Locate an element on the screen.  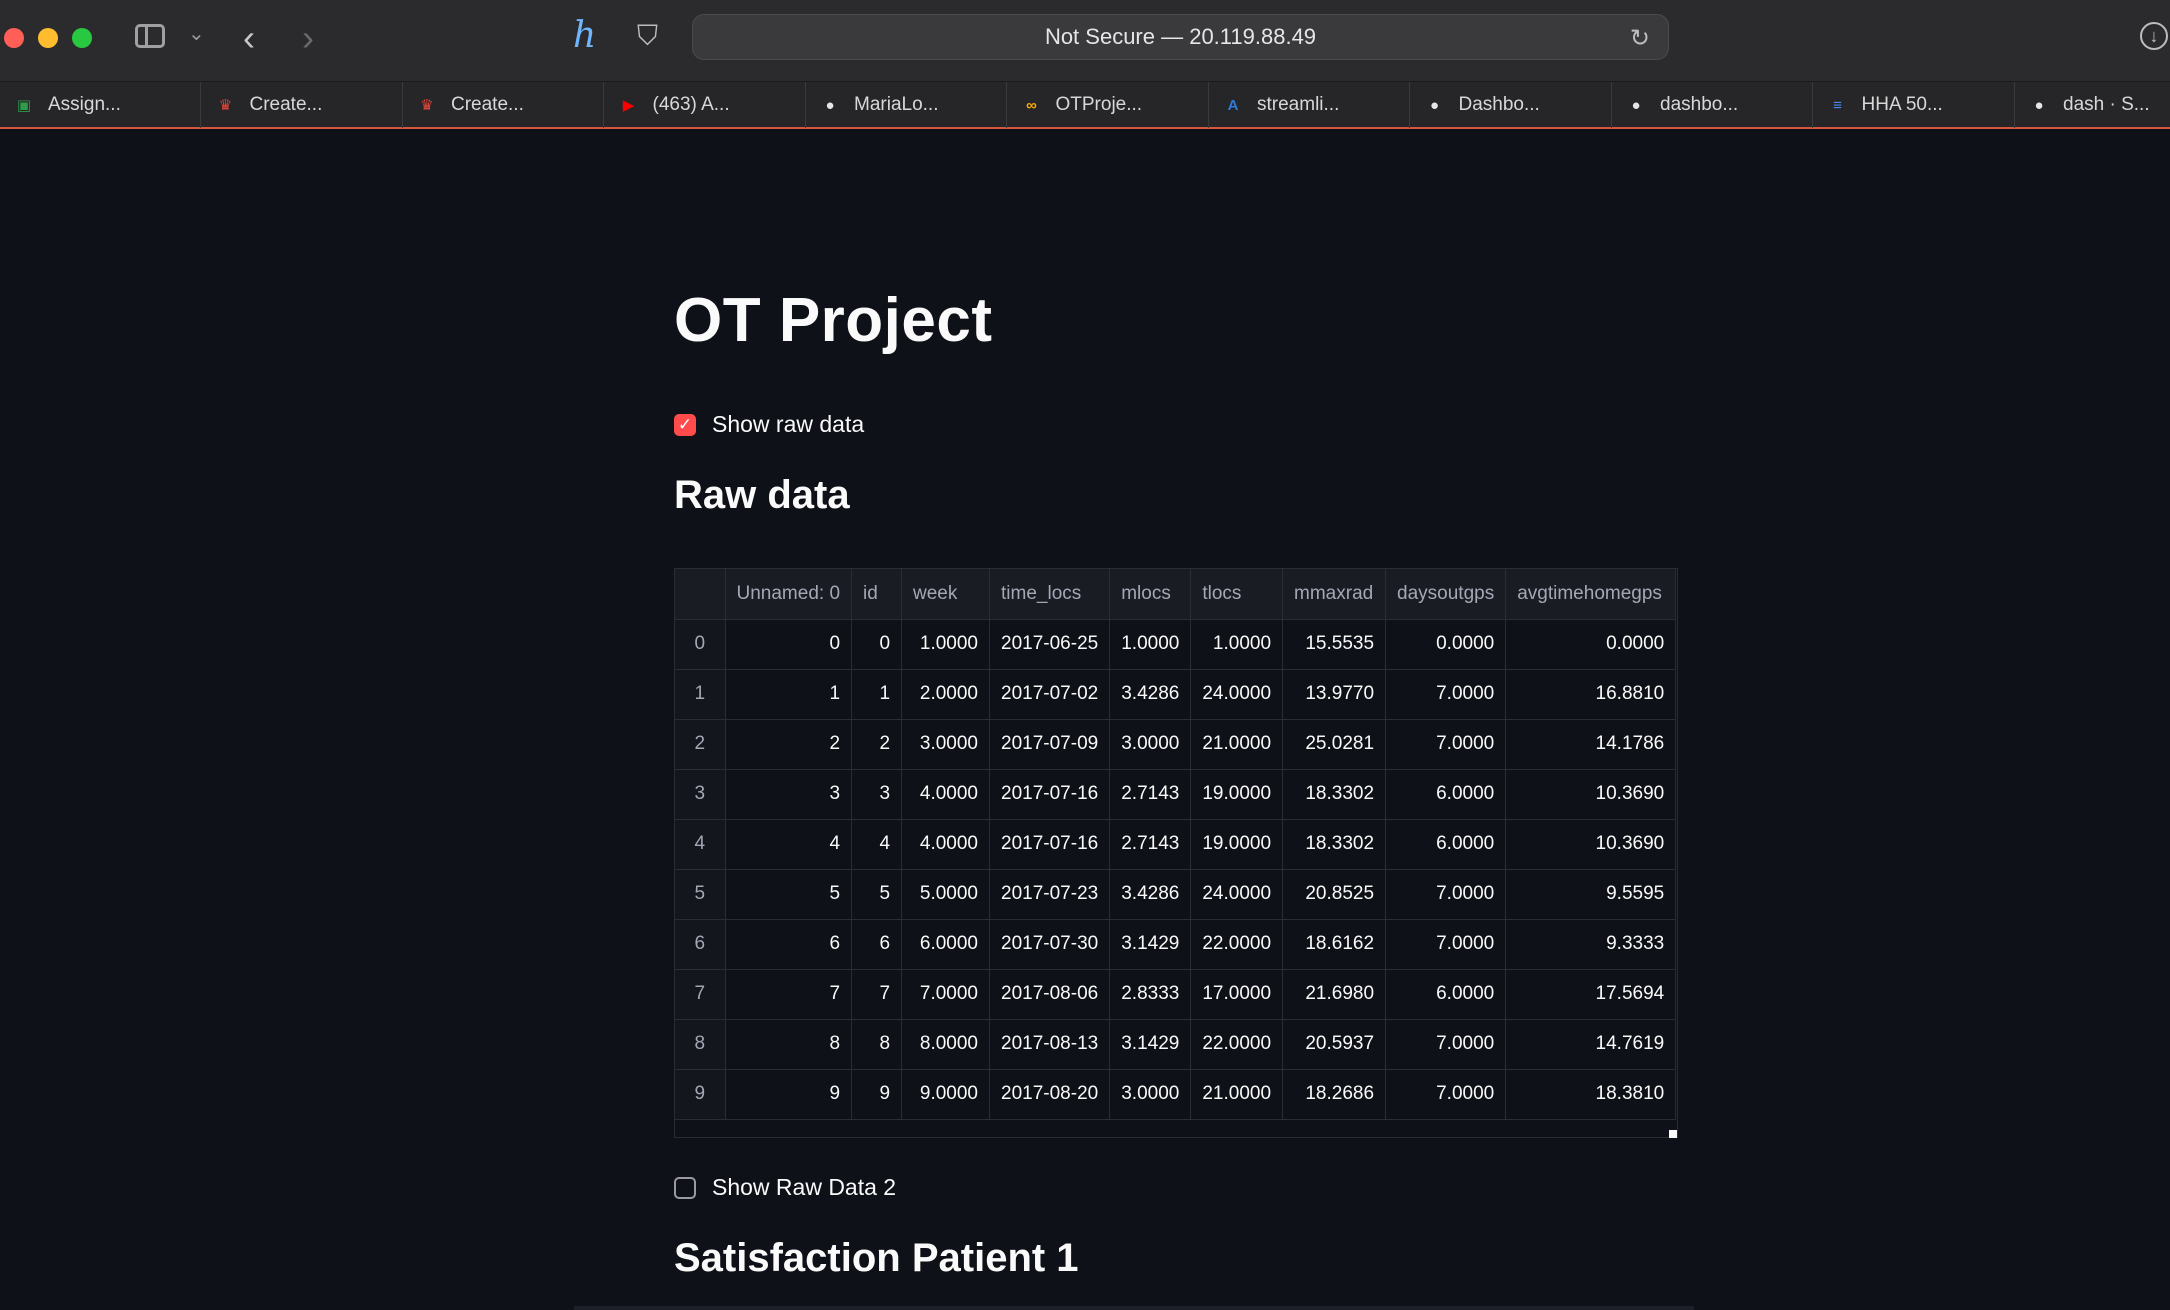
table-cell: 8.0000 is located at coordinates (946, 1044).